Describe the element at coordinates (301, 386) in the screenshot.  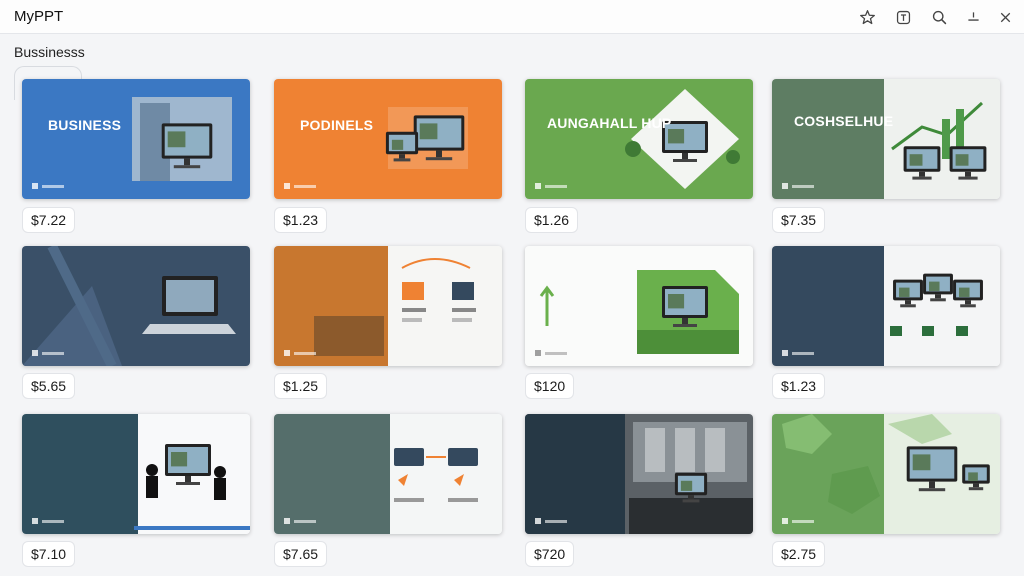
I see `template-price: $1.25` at that location.